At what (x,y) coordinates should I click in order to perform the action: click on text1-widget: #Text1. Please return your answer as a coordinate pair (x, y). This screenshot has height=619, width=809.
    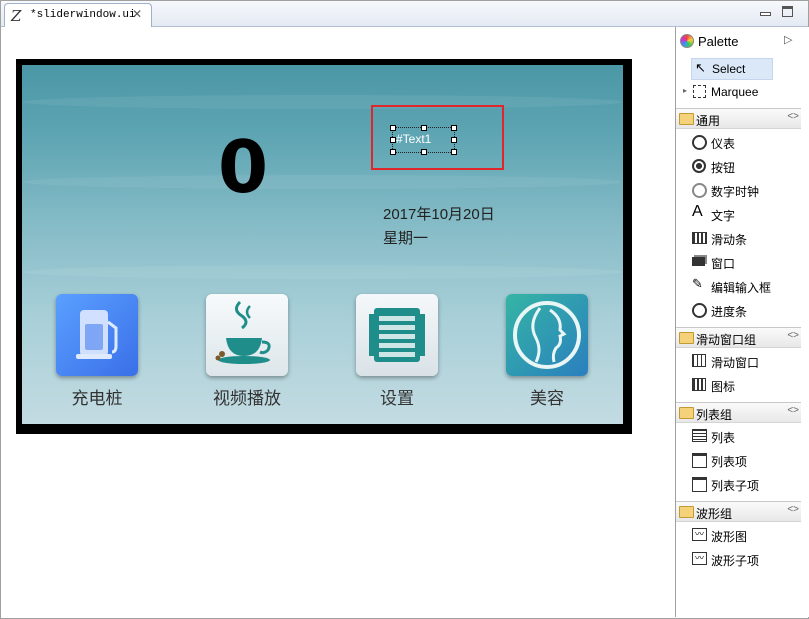
    Looking at the image, I should click on (423, 140).